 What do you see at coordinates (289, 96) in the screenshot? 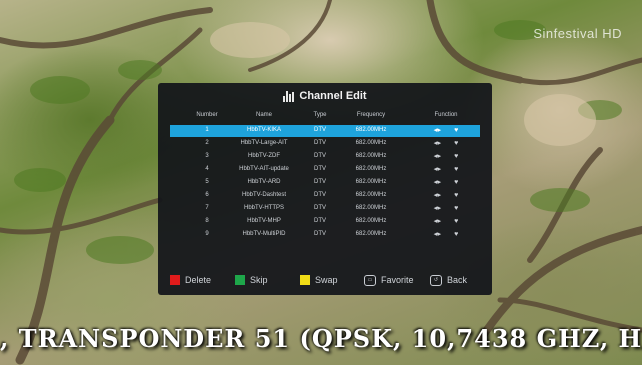
I see `equalizer-icon` at bounding box center [289, 96].